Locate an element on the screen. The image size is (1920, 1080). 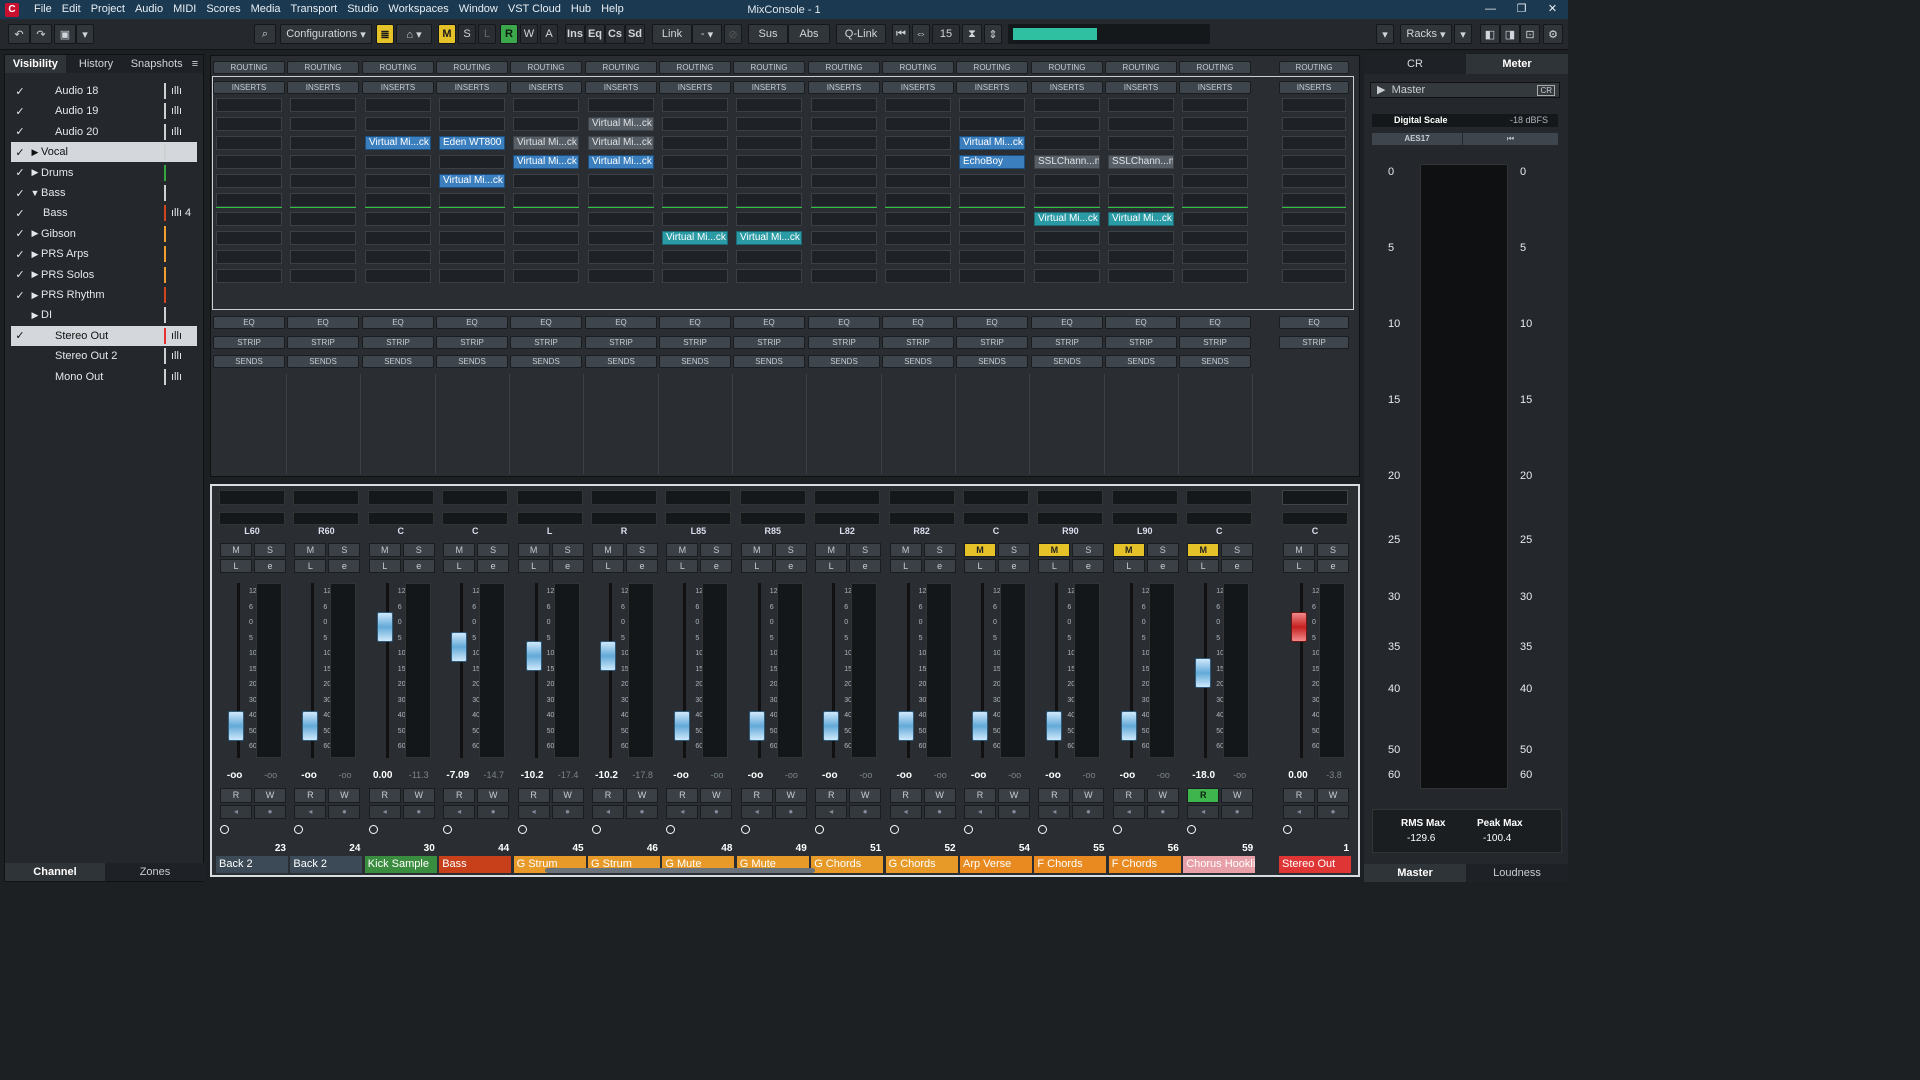
read-automation-button: R is located at coordinates (459, 795).